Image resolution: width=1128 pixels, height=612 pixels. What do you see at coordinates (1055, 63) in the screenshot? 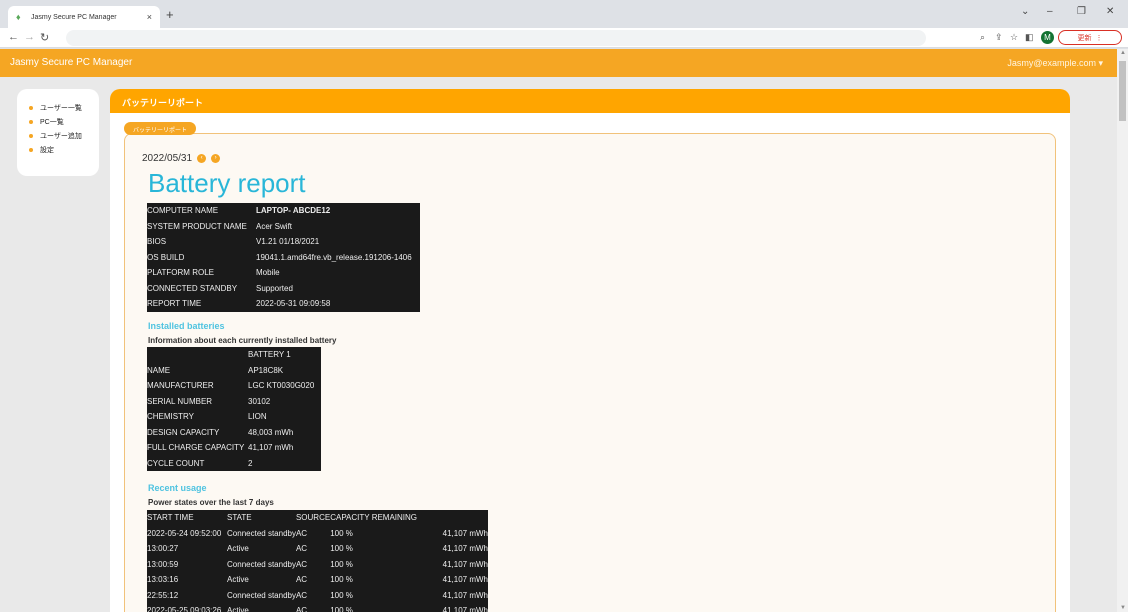
I see `user-menu: Jasmy@example.com ▾` at bounding box center [1055, 63].